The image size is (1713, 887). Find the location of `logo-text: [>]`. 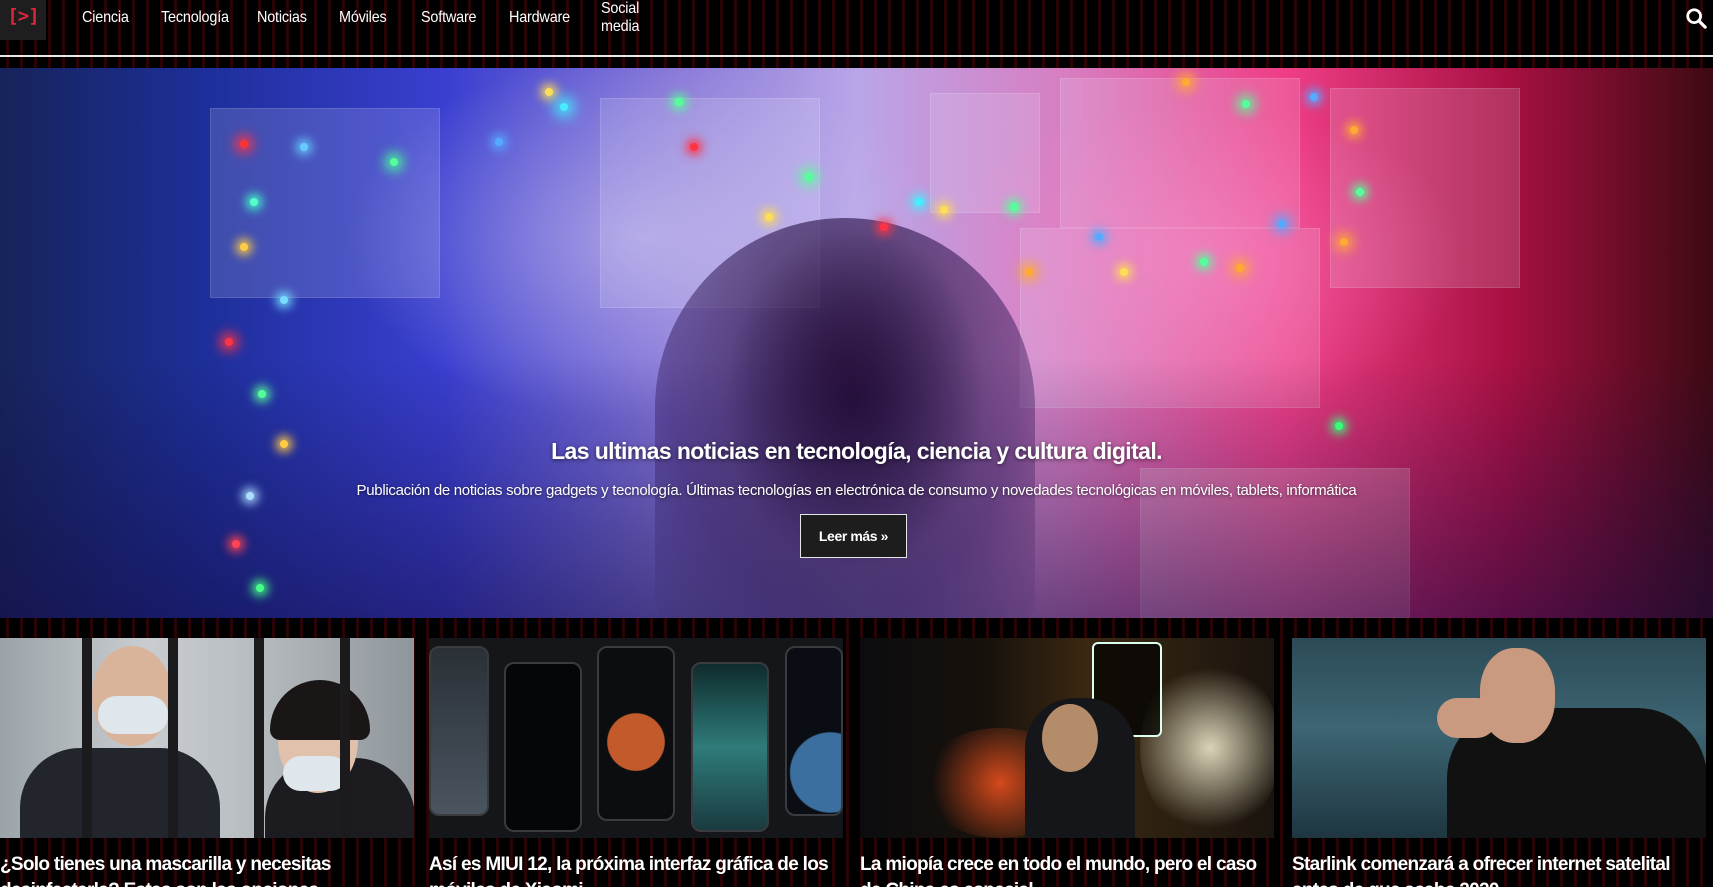

logo-text: [>] is located at coordinates (23, 16).